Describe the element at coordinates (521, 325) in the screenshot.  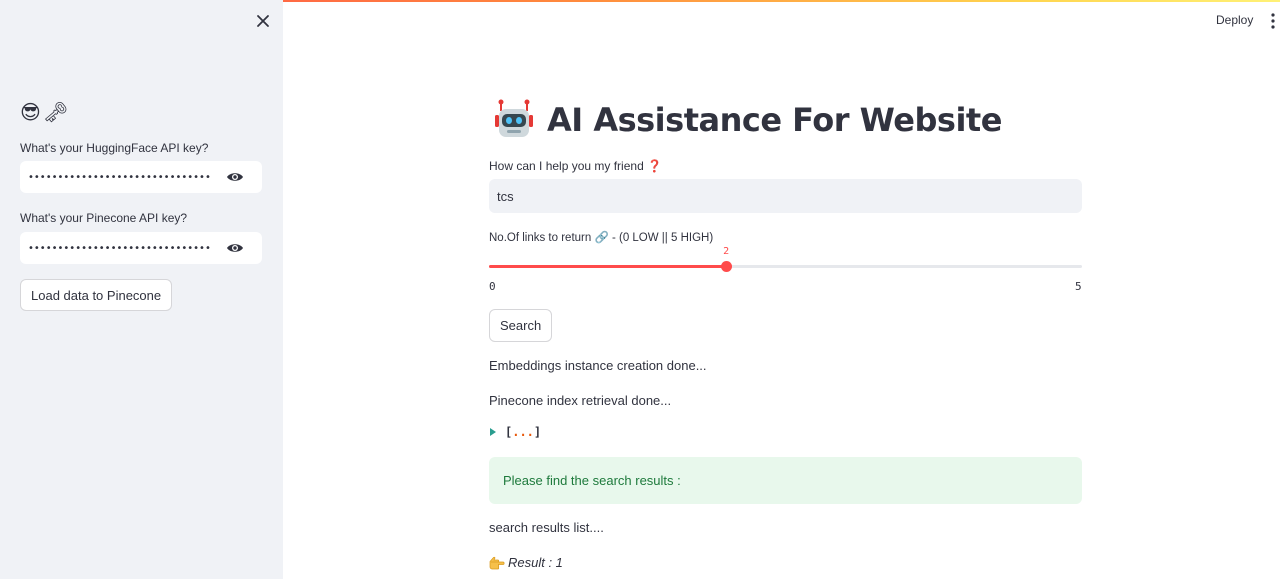
I see `search-button: Search` at that location.